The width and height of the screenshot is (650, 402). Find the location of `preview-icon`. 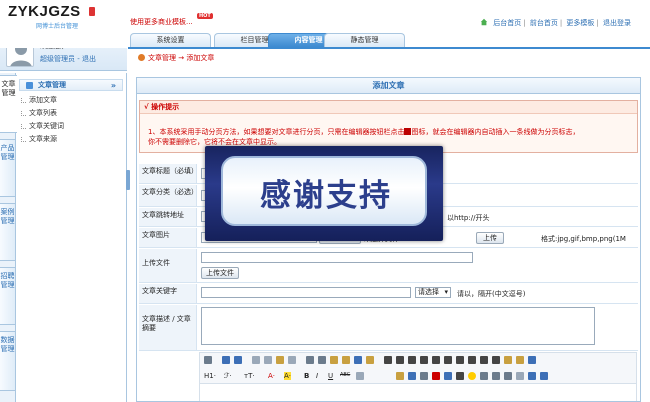

preview-icon is located at coordinates (256, 360).